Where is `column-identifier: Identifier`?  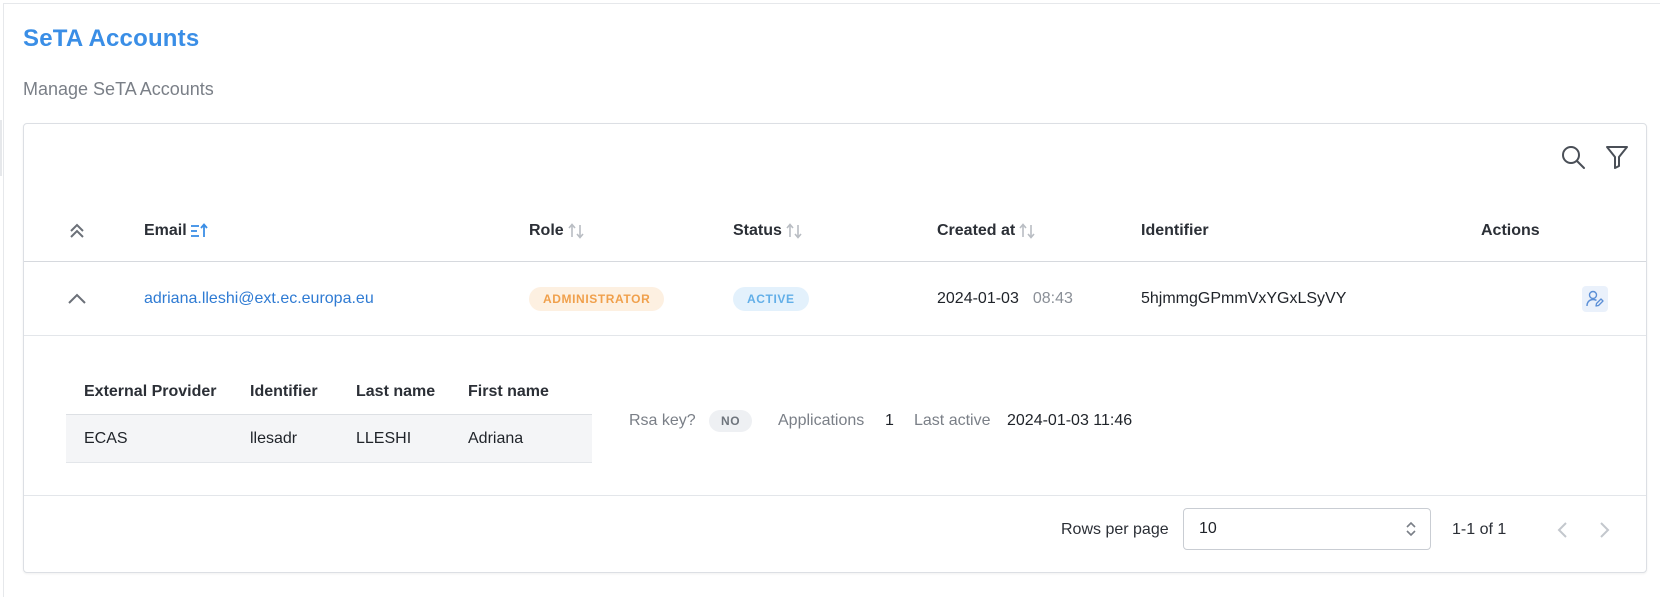
column-identifier: Identifier is located at coordinates (1175, 231).